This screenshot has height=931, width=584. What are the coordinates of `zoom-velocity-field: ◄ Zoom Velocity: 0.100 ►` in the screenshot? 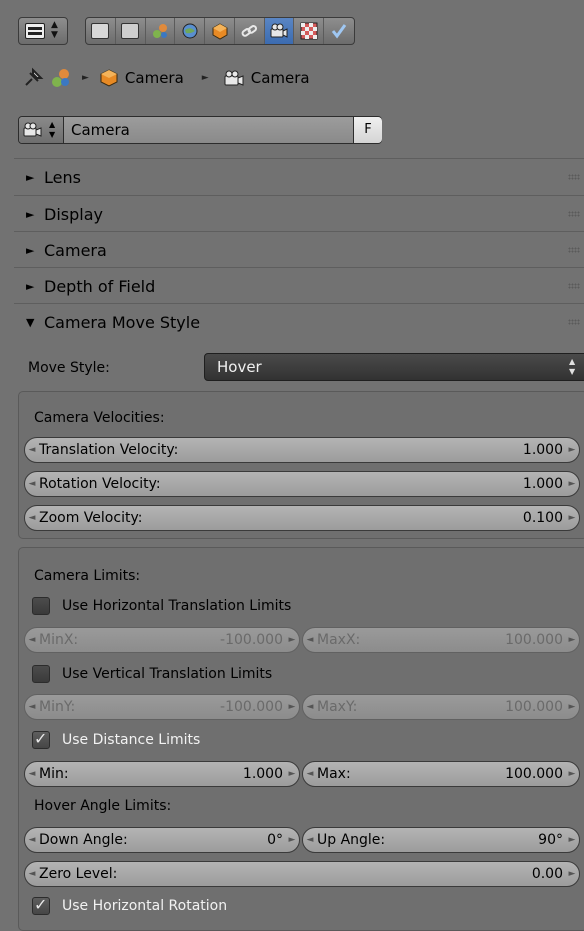 It's located at (302, 518).